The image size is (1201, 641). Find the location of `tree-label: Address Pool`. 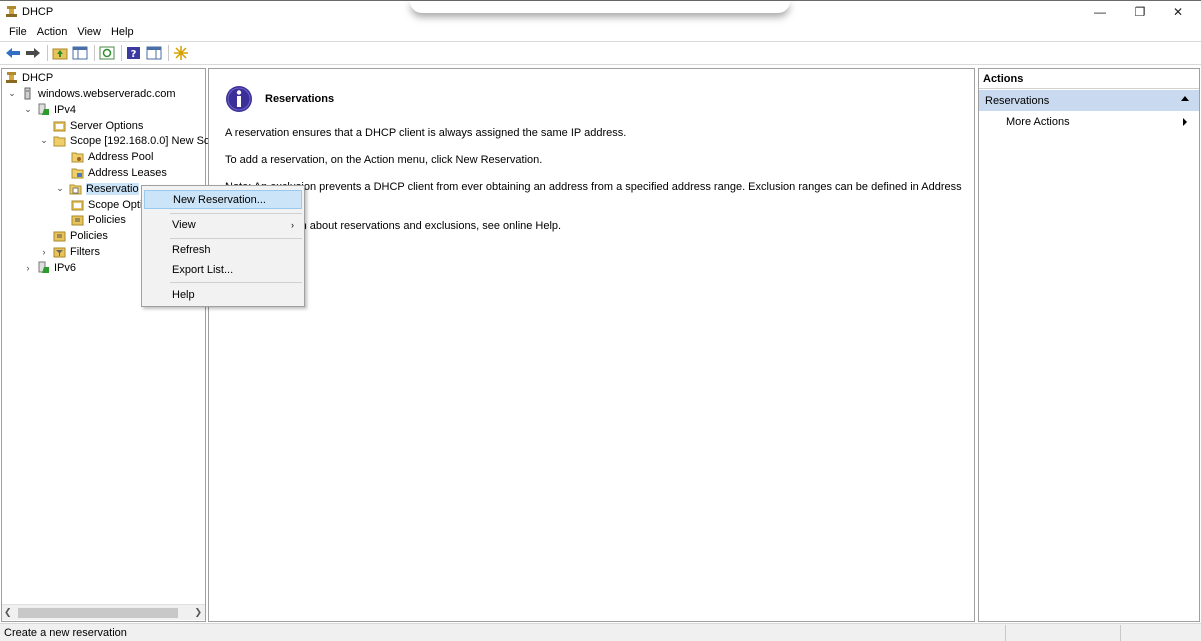

tree-label: Address Pool is located at coordinates (121, 156).